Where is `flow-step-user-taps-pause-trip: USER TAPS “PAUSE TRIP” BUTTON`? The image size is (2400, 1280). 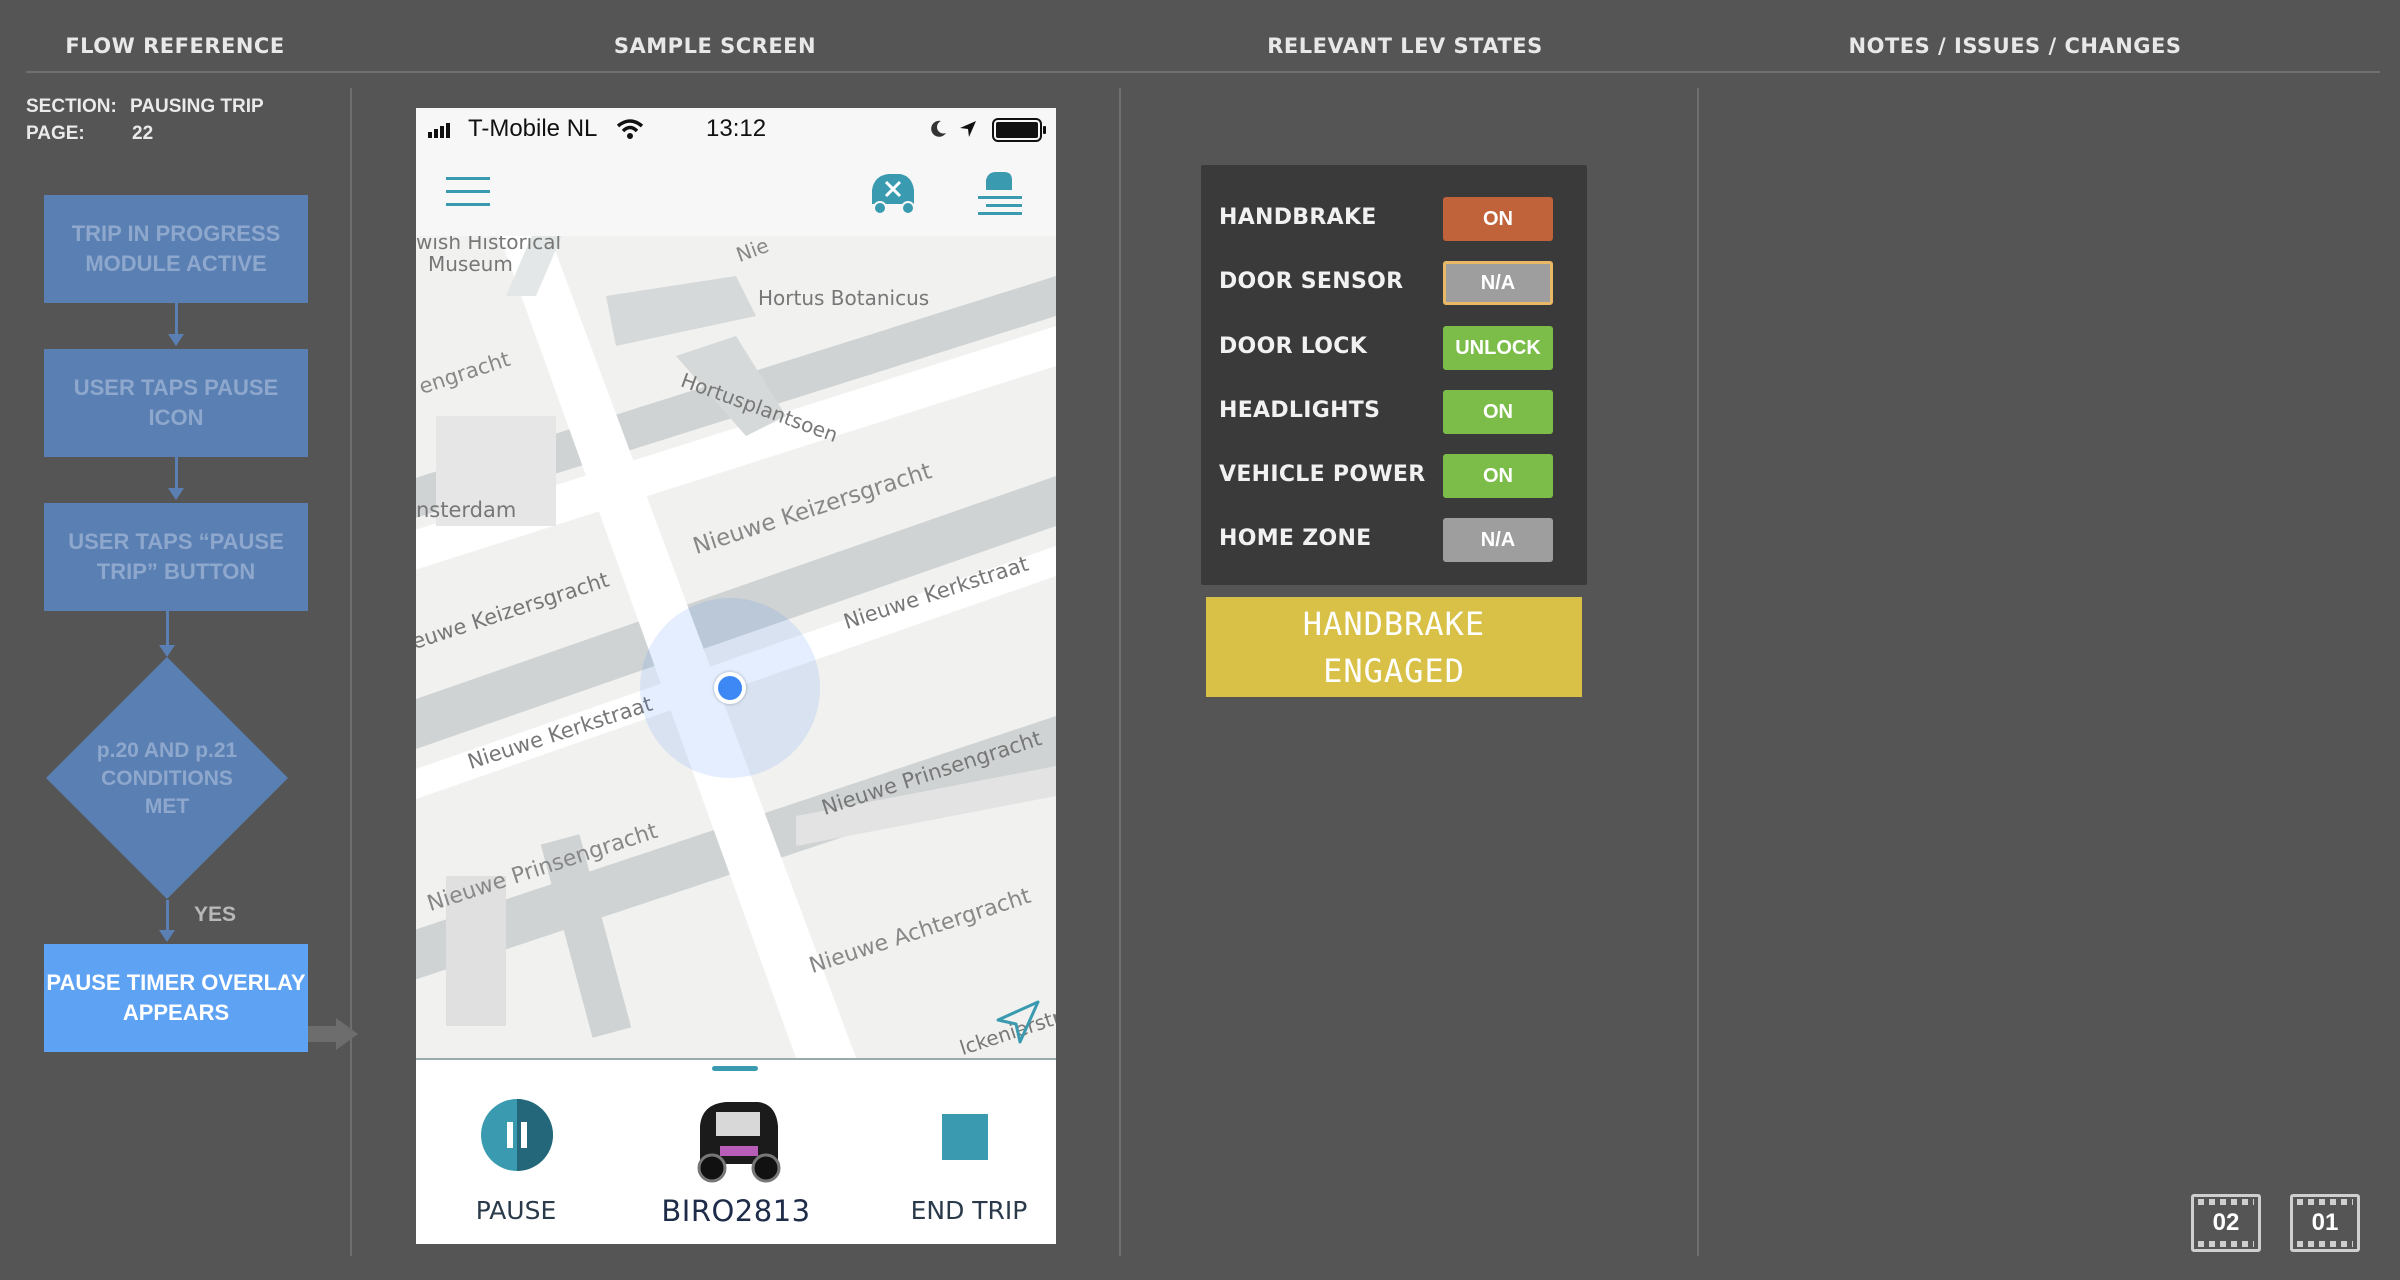 flow-step-user-taps-pause-trip: USER TAPS “PAUSE TRIP” BUTTON is located at coordinates (176, 557).